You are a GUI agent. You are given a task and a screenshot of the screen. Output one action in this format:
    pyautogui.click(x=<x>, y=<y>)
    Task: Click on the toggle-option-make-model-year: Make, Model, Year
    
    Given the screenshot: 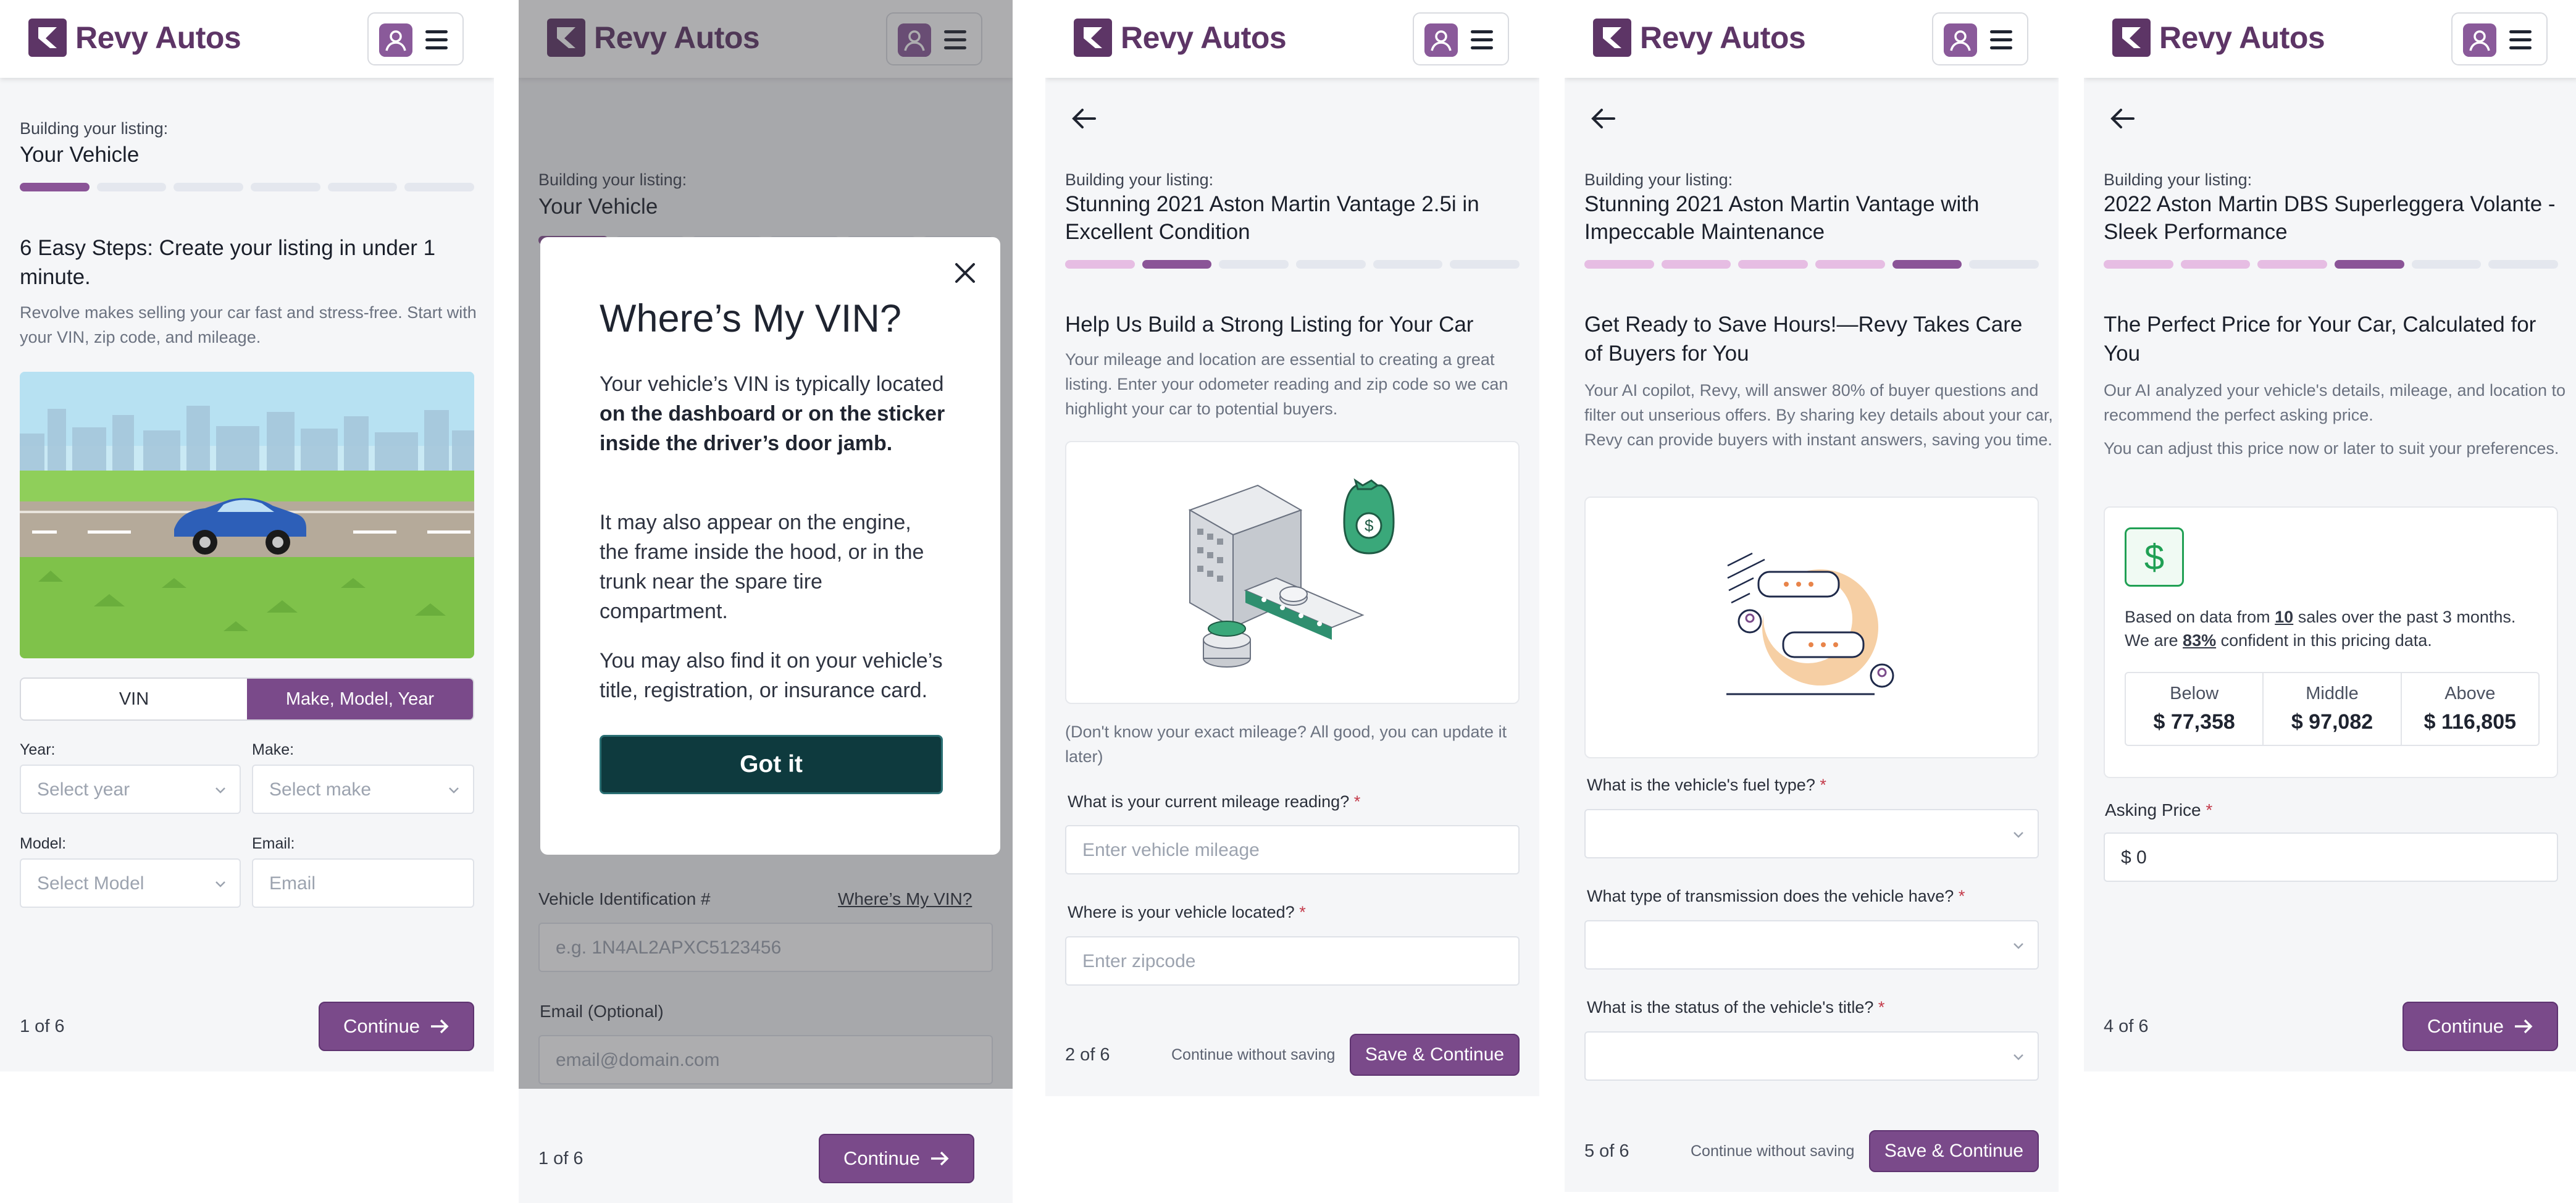 What is the action you would take?
    pyautogui.click(x=360, y=699)
    